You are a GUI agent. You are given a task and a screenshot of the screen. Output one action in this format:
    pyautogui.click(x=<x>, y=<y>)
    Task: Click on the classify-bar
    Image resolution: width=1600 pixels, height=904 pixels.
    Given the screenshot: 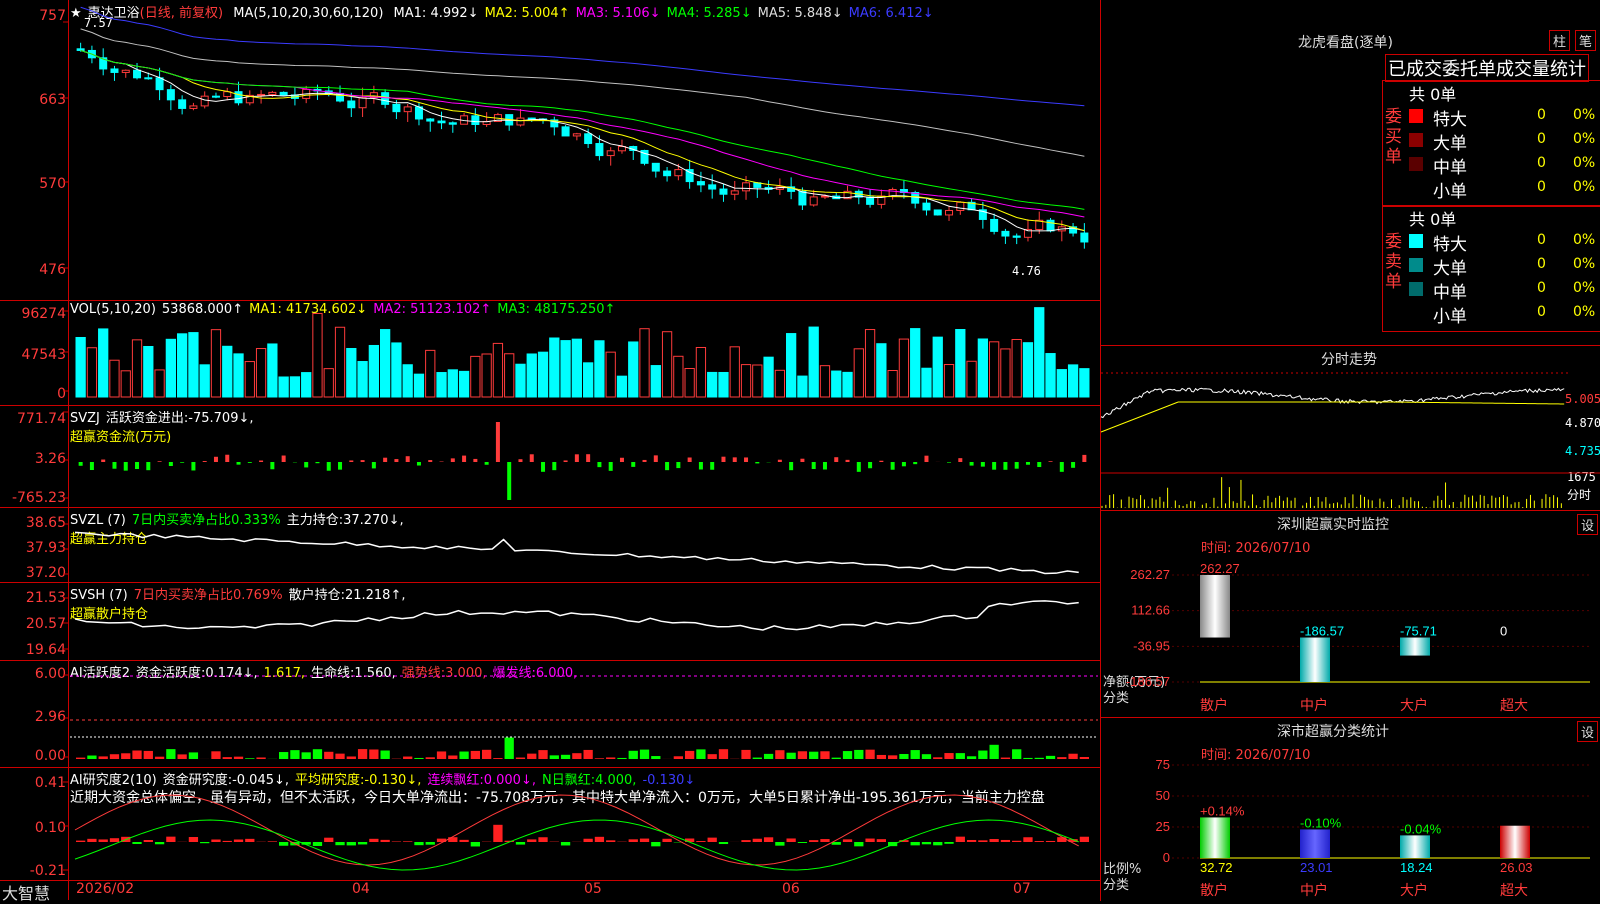 What is the action you would take?
    pyautogui.click(x=1215, y=837)
    